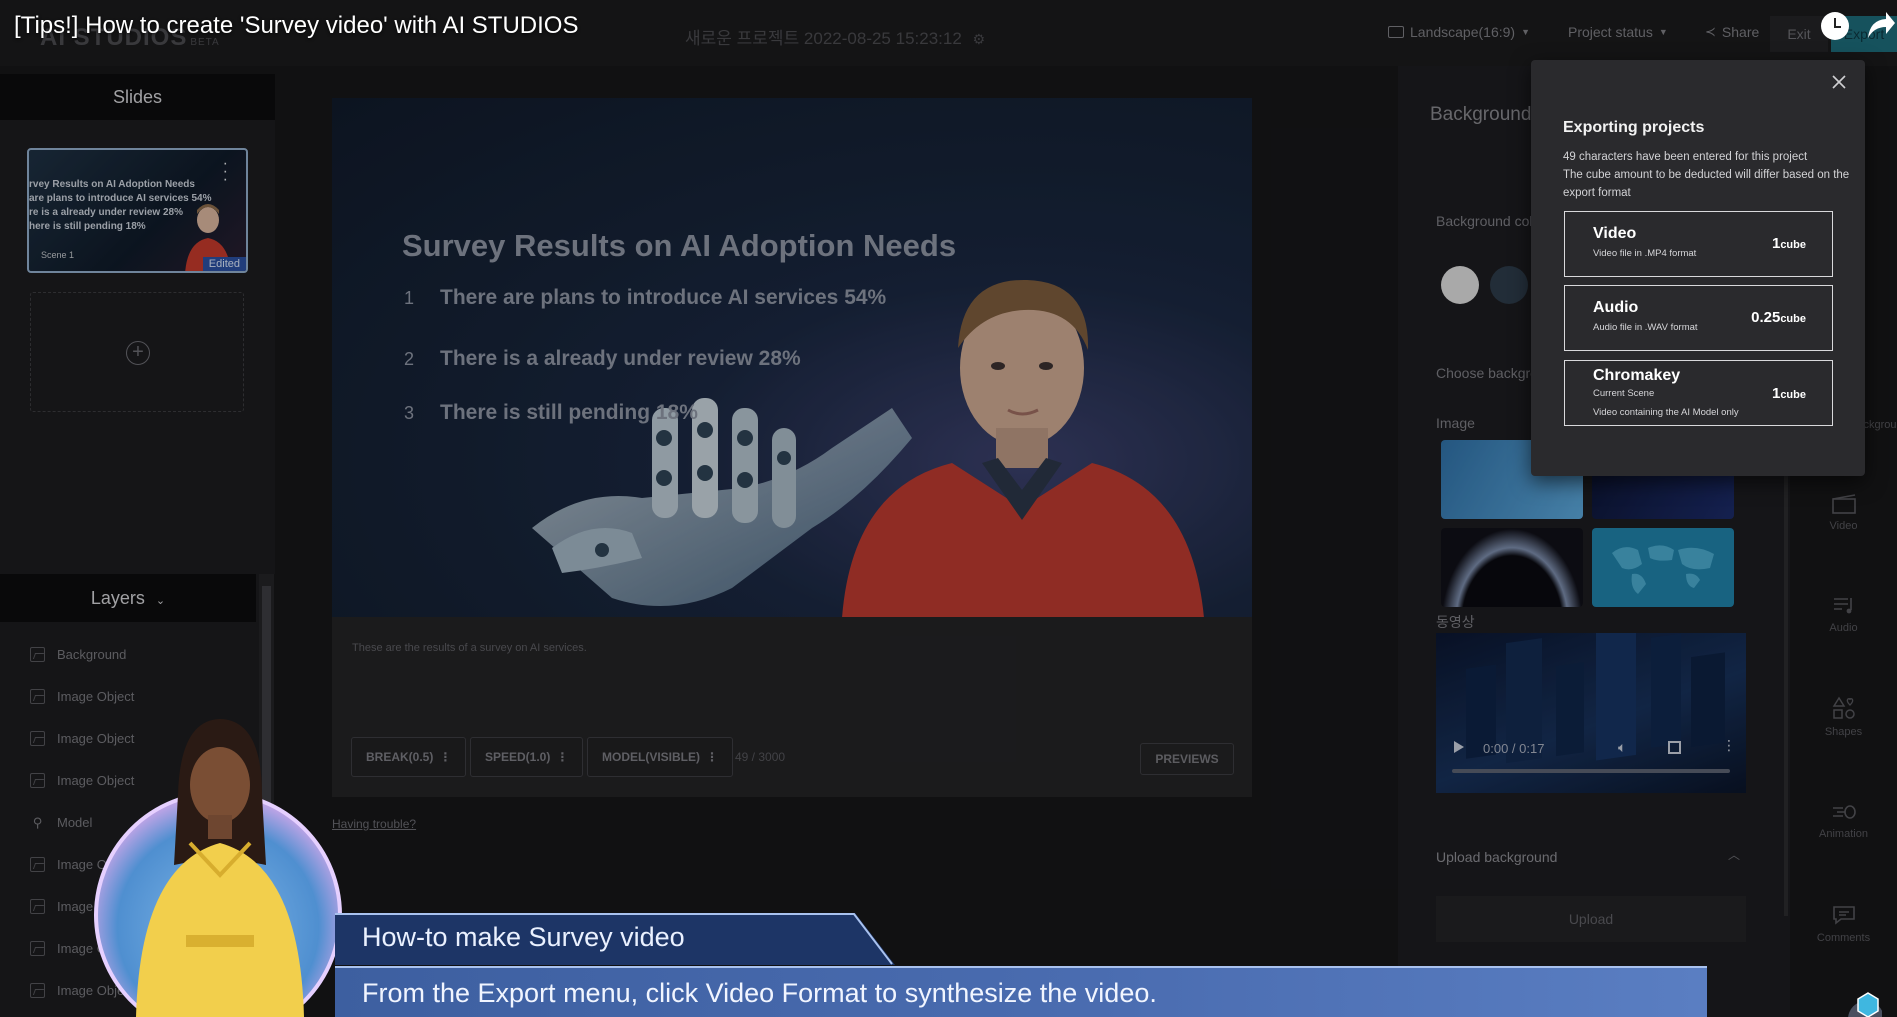 The image size is (1897, 1017). I want to click on format-desc: Current Scene, so click(1624, 393).